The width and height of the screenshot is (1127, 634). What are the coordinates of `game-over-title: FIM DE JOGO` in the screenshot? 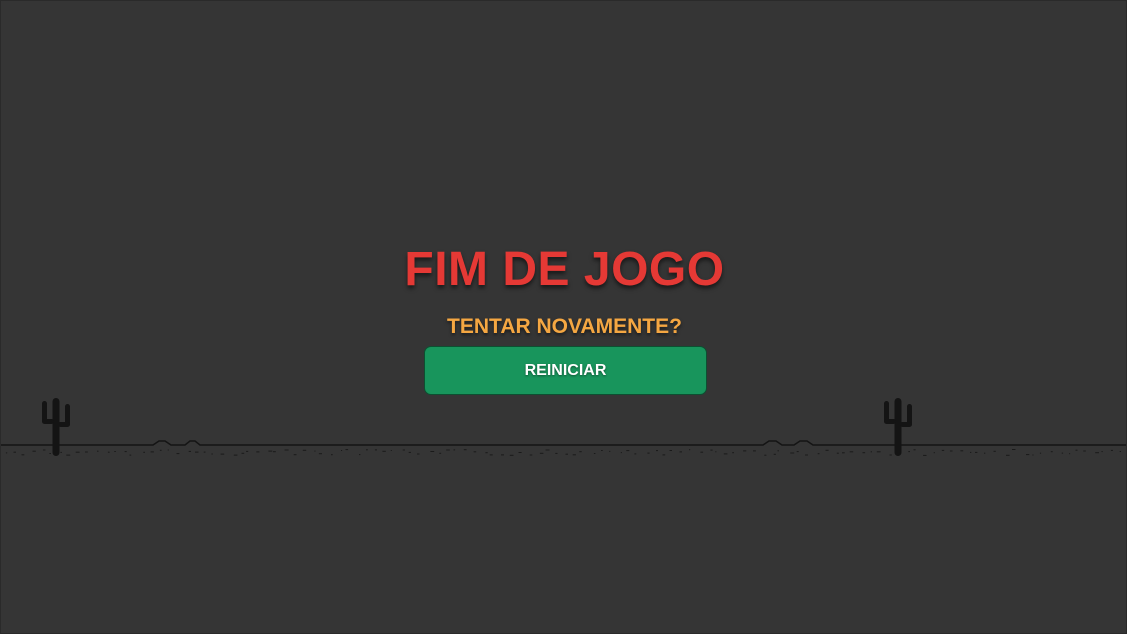 It's located at (564, 269).